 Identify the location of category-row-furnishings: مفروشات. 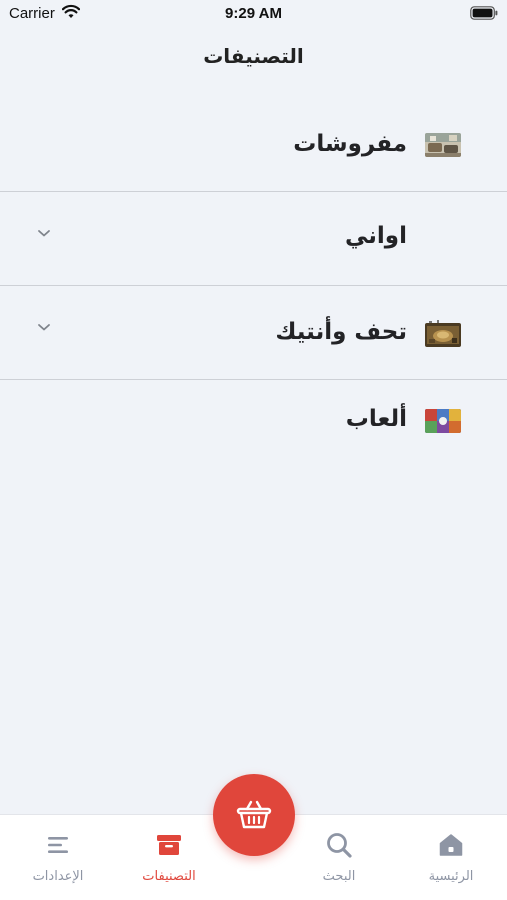
(253, 145).